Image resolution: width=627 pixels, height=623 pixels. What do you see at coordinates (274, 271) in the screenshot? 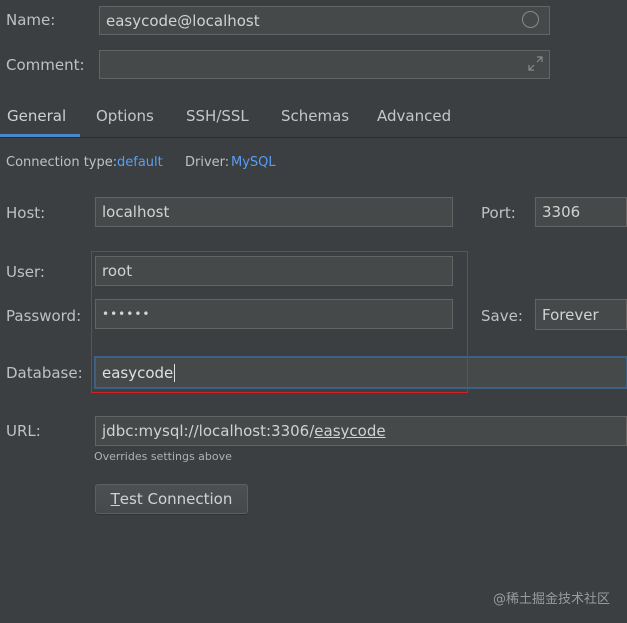
I see `user-input: root` at bounding box center [274, 271].